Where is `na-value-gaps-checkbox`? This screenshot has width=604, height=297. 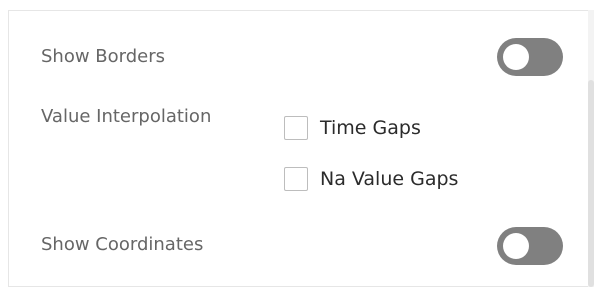
na-value-gaps-checkbox is located at coordinates (296, 179).